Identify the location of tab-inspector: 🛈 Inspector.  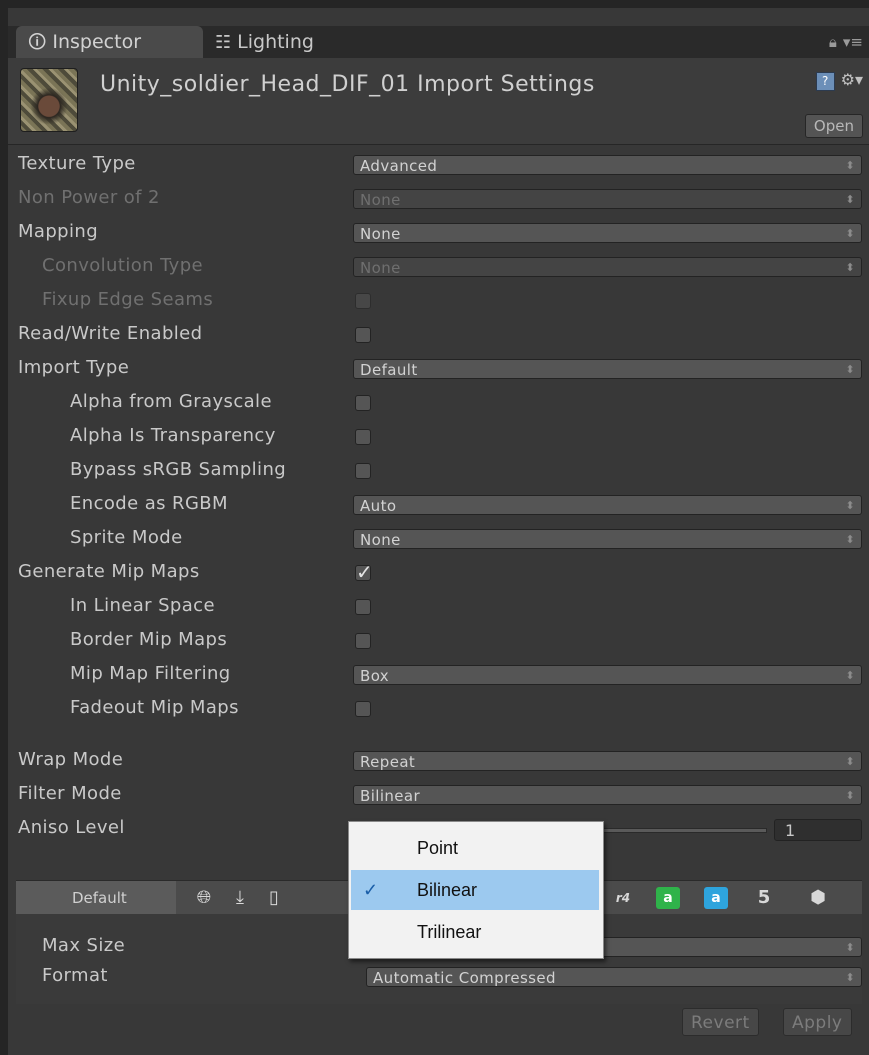
(109, 42).